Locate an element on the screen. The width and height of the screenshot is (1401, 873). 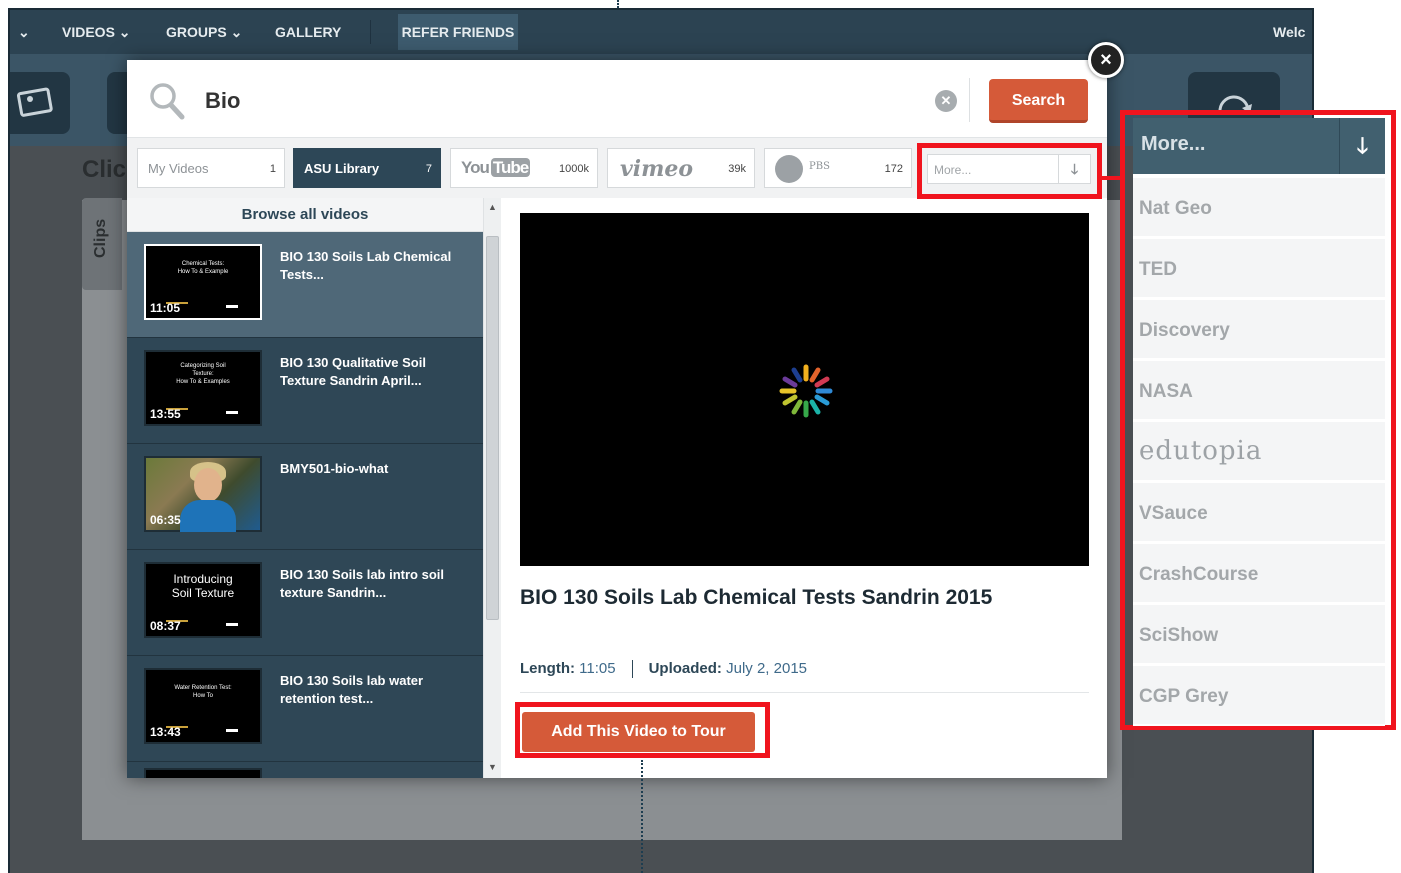
video-thumbnail is located at coordinates (203, 773).